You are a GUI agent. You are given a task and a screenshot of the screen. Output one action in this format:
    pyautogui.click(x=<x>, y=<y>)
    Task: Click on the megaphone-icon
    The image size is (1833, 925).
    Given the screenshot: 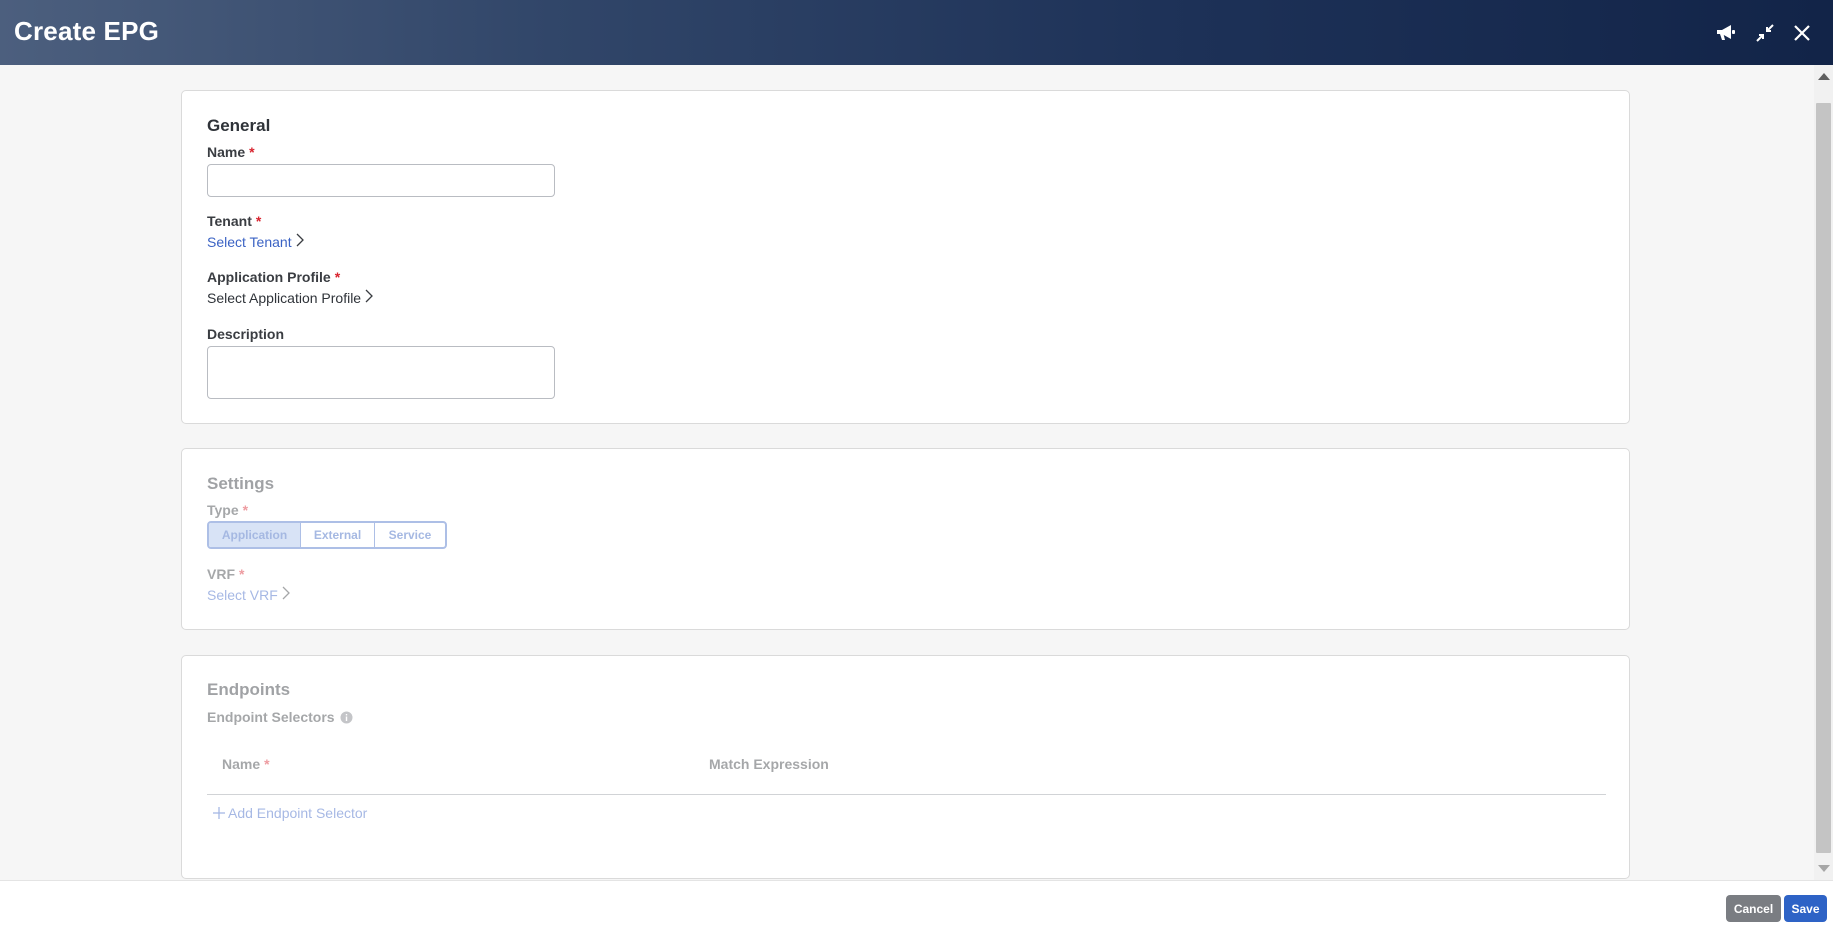 What is the action you would take?
    pyautogui.click(x=1726, y=33)
    